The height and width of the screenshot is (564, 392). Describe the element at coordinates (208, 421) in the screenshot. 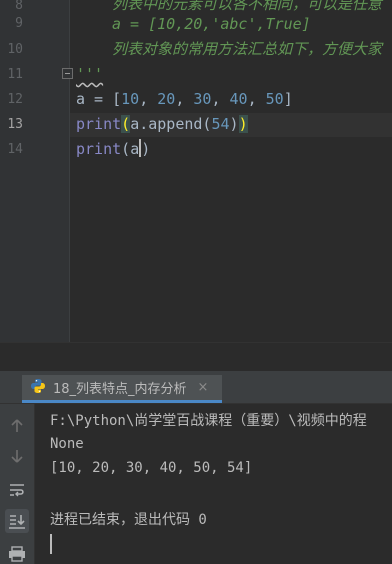

I see `console-line-command: F:\Python\尚学堂百战课程（重要）\视频中的程` at that location.